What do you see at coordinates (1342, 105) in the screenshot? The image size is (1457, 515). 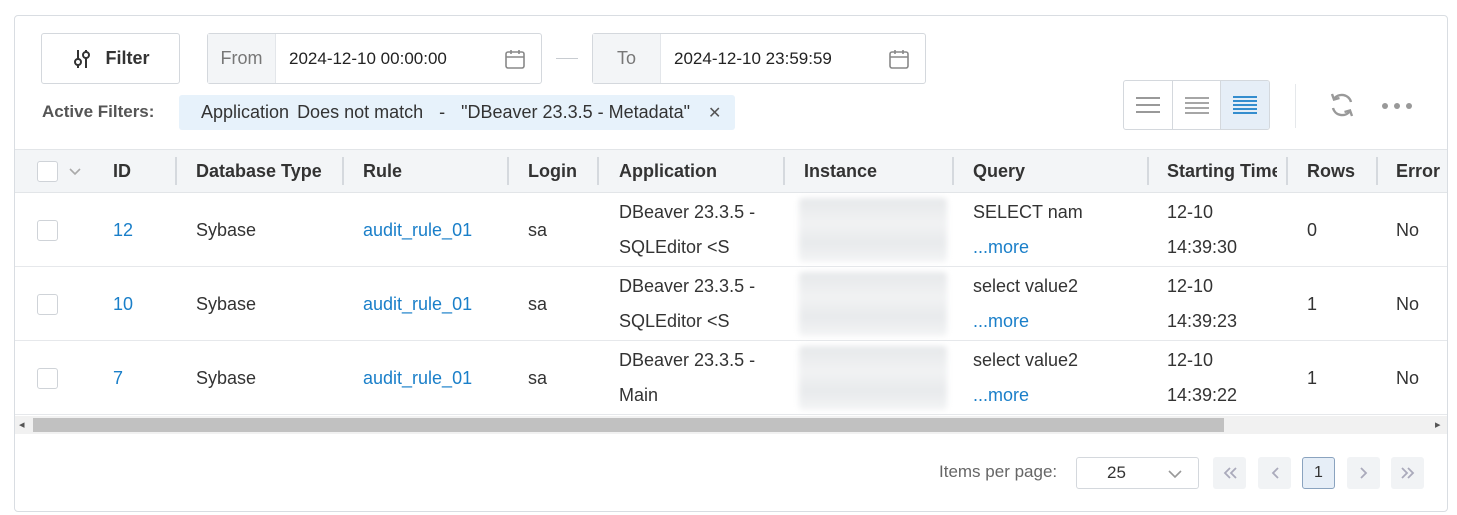 I see `refresh-icon` at bounding box center [1342, 105].